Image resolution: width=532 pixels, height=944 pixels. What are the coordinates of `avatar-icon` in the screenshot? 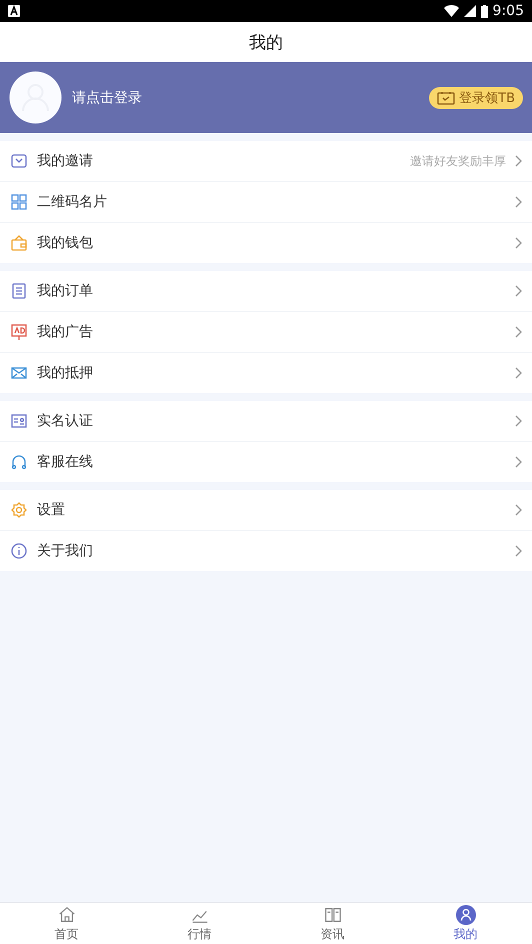 It's located at (35, 97).